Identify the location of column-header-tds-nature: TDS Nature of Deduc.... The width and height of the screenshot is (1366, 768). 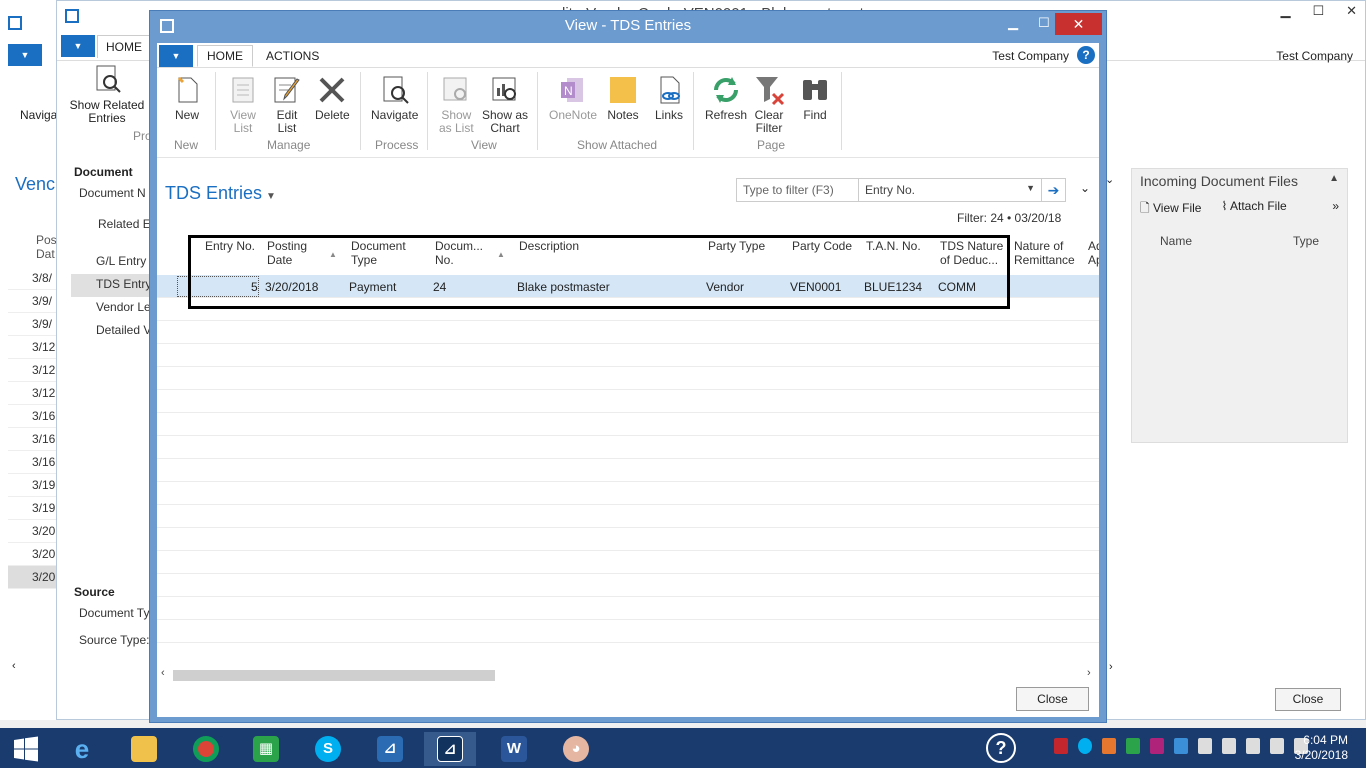
(971, 253).